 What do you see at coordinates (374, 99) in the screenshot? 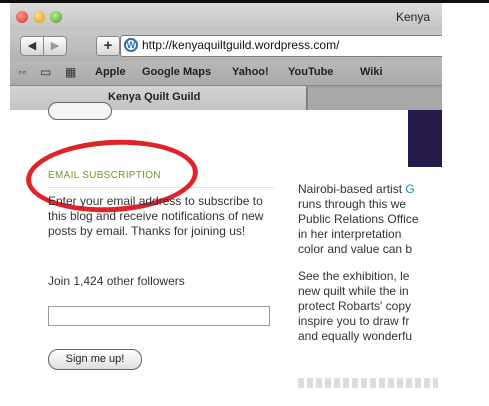
I see `tab-empty` at bounding box center [374, 99].